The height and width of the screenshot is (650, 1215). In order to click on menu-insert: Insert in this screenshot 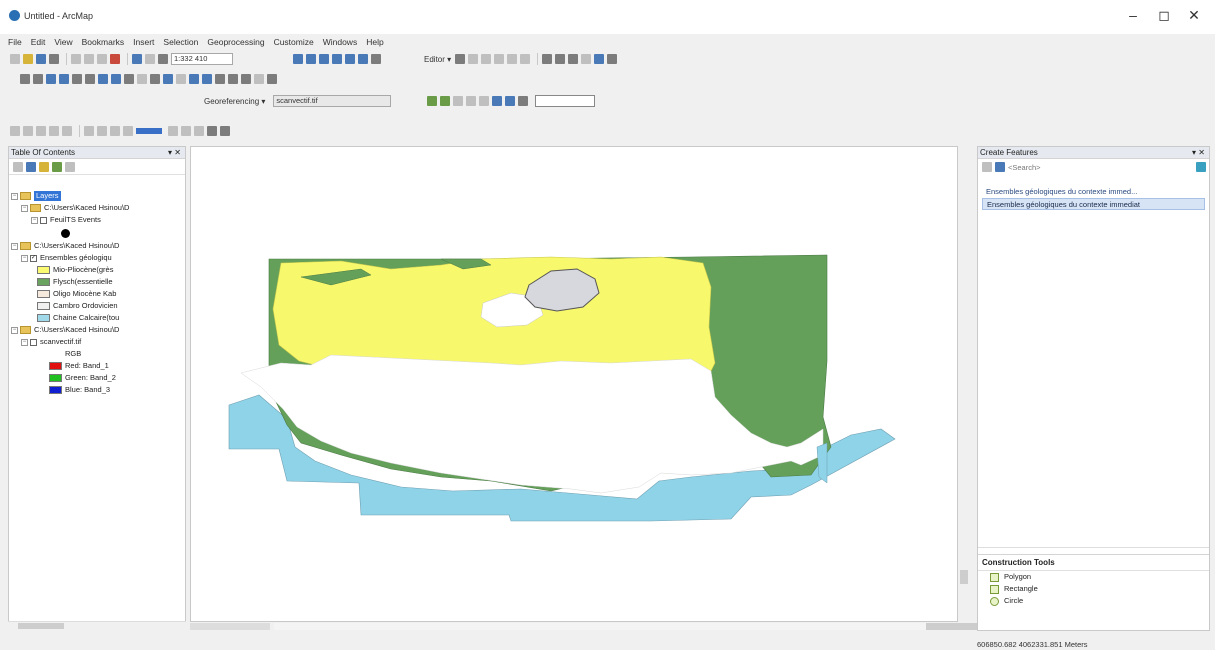, I will do `click(143, 43)`.